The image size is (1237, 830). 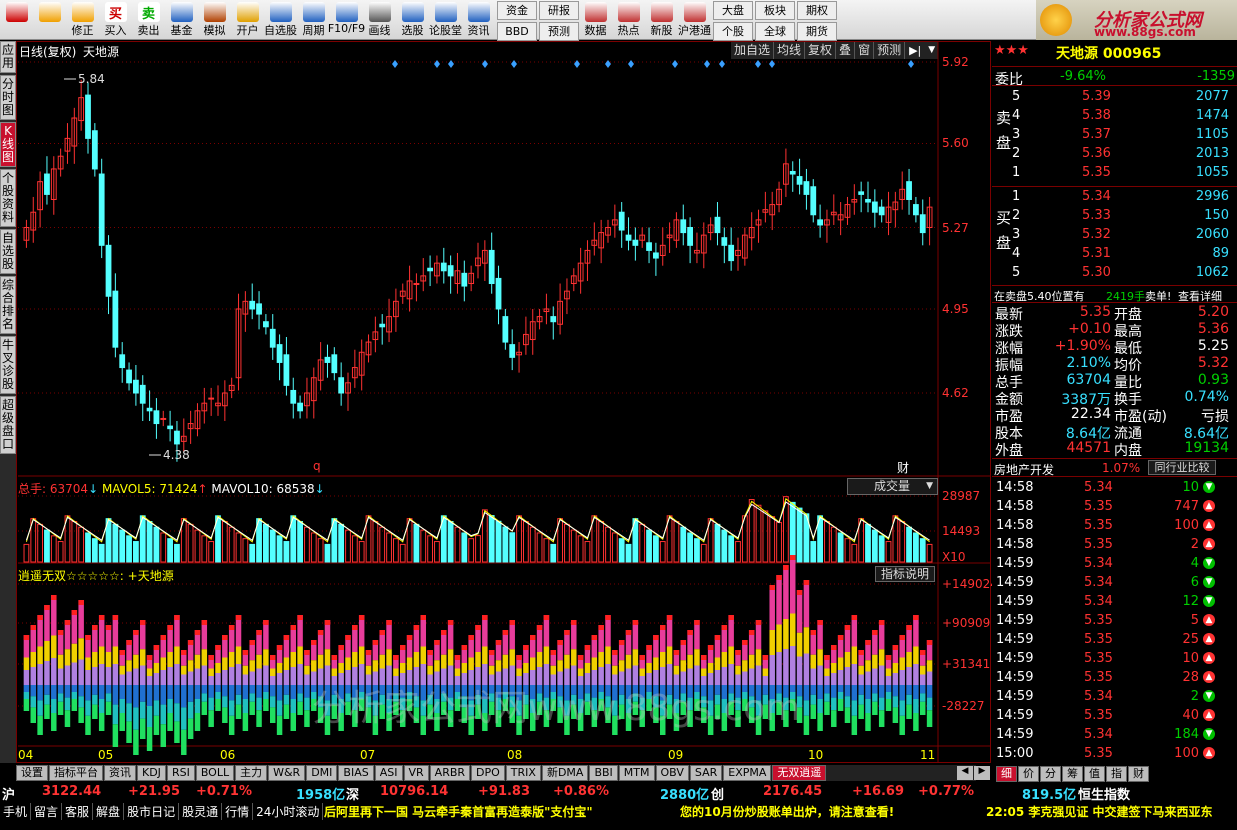 What do you see at coordinates (238, 811) in the screenshot?
I see `quick-link: 行情` at bounding box center [238, 811].